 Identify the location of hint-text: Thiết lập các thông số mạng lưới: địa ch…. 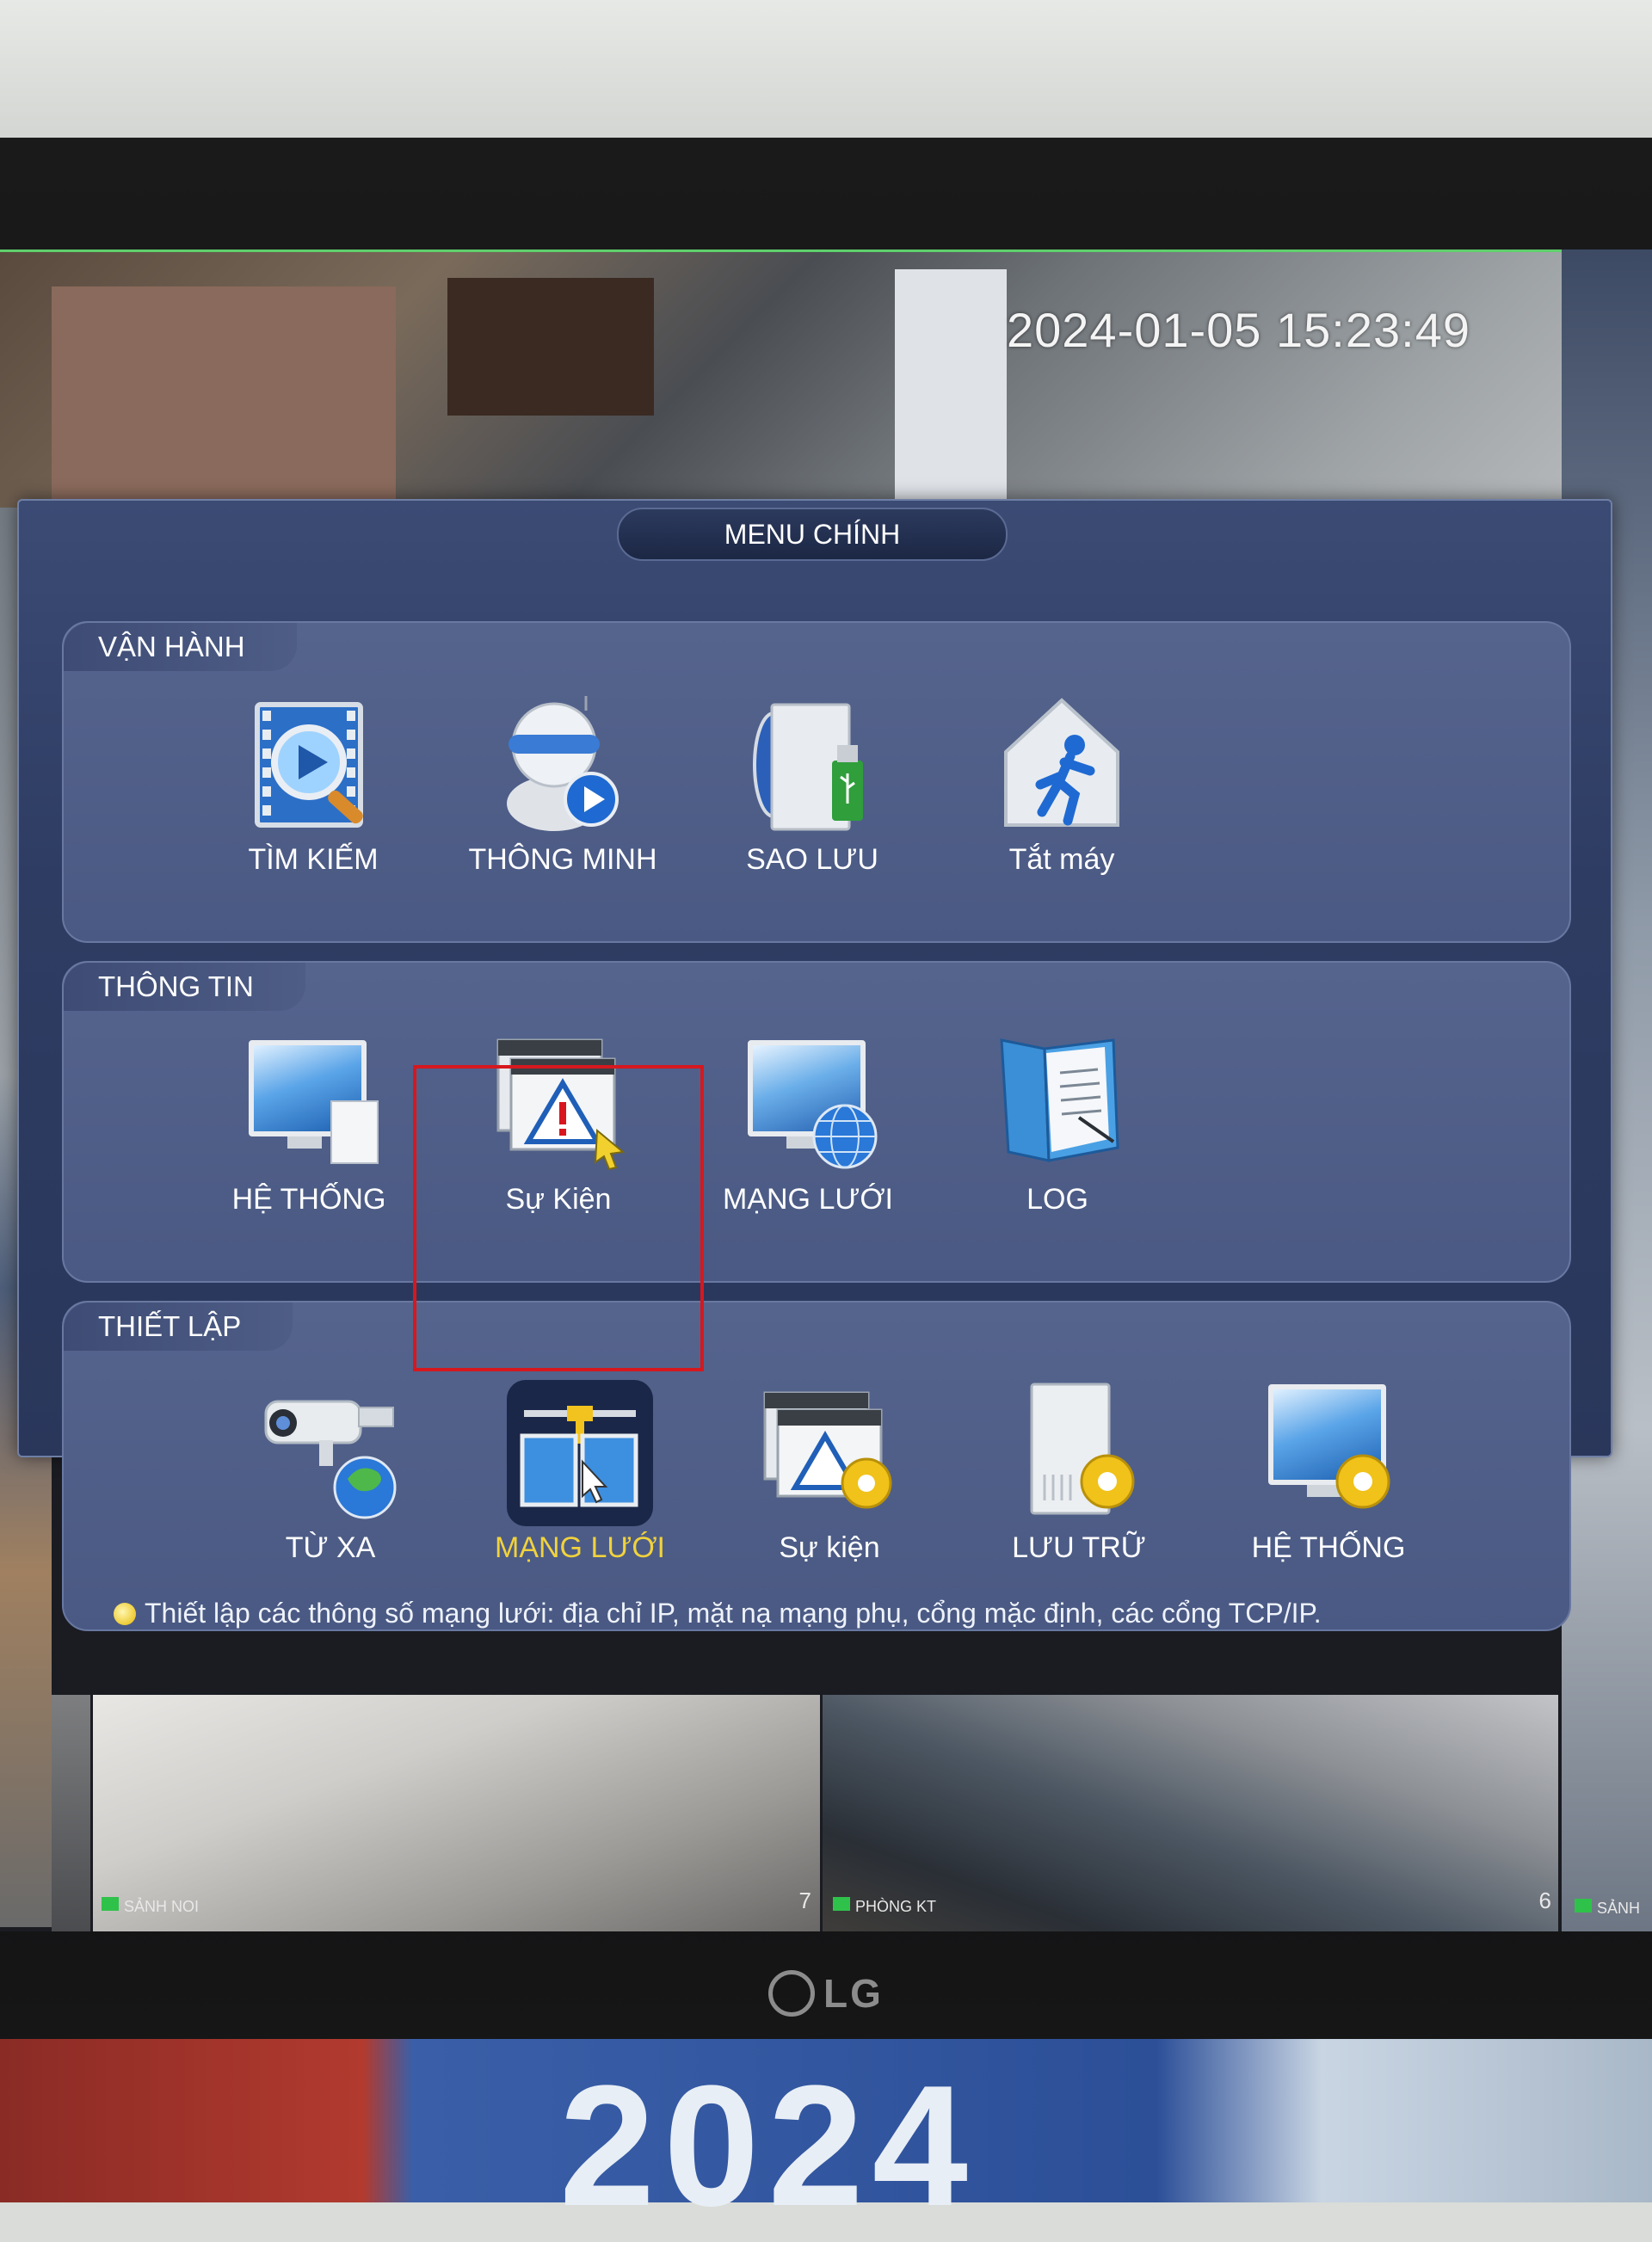
(718, 1613).